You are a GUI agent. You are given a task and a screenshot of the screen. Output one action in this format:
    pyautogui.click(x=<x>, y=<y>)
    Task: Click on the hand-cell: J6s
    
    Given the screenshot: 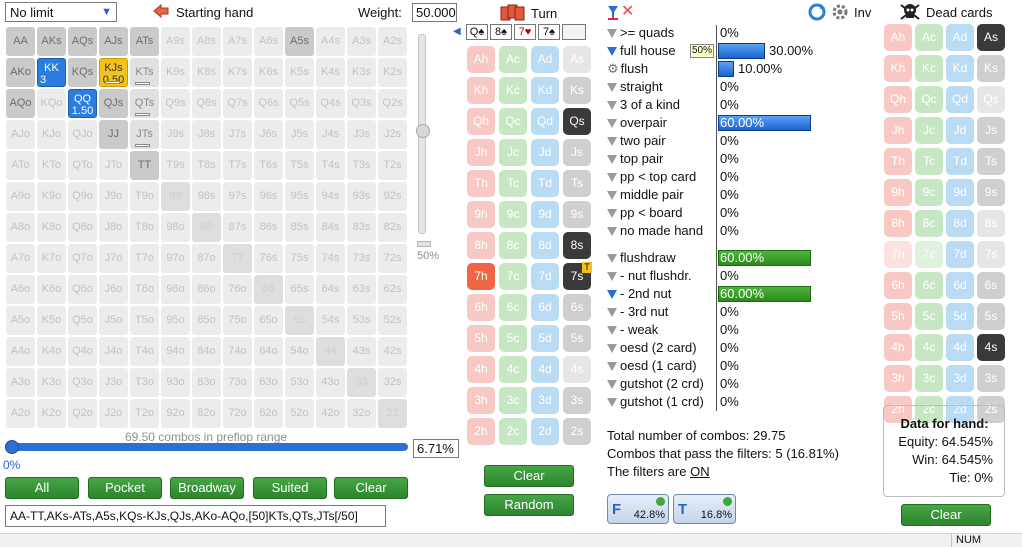 What is the action you would take?
    pyautogui.click(x=268, y=134)
    